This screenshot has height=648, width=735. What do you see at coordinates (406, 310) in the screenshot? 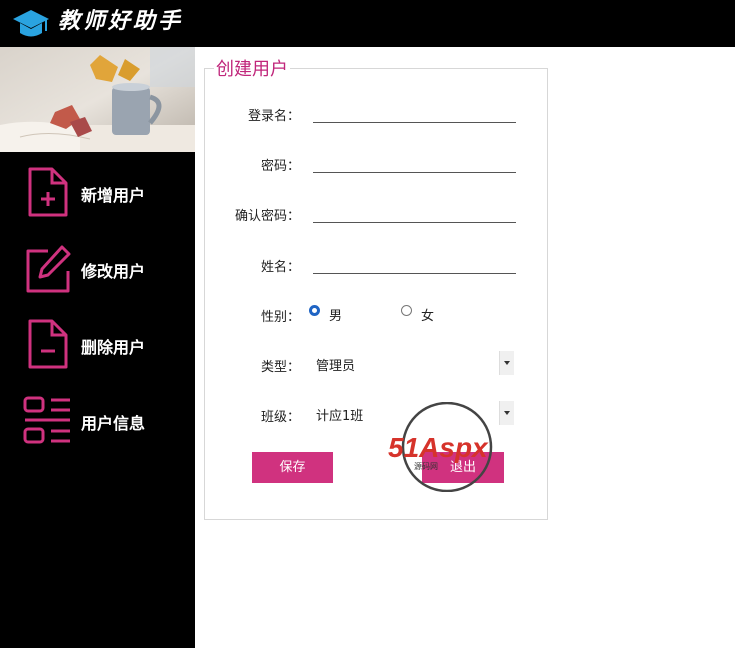
I see `gender-female-radio` at bounding box center [406, 310].